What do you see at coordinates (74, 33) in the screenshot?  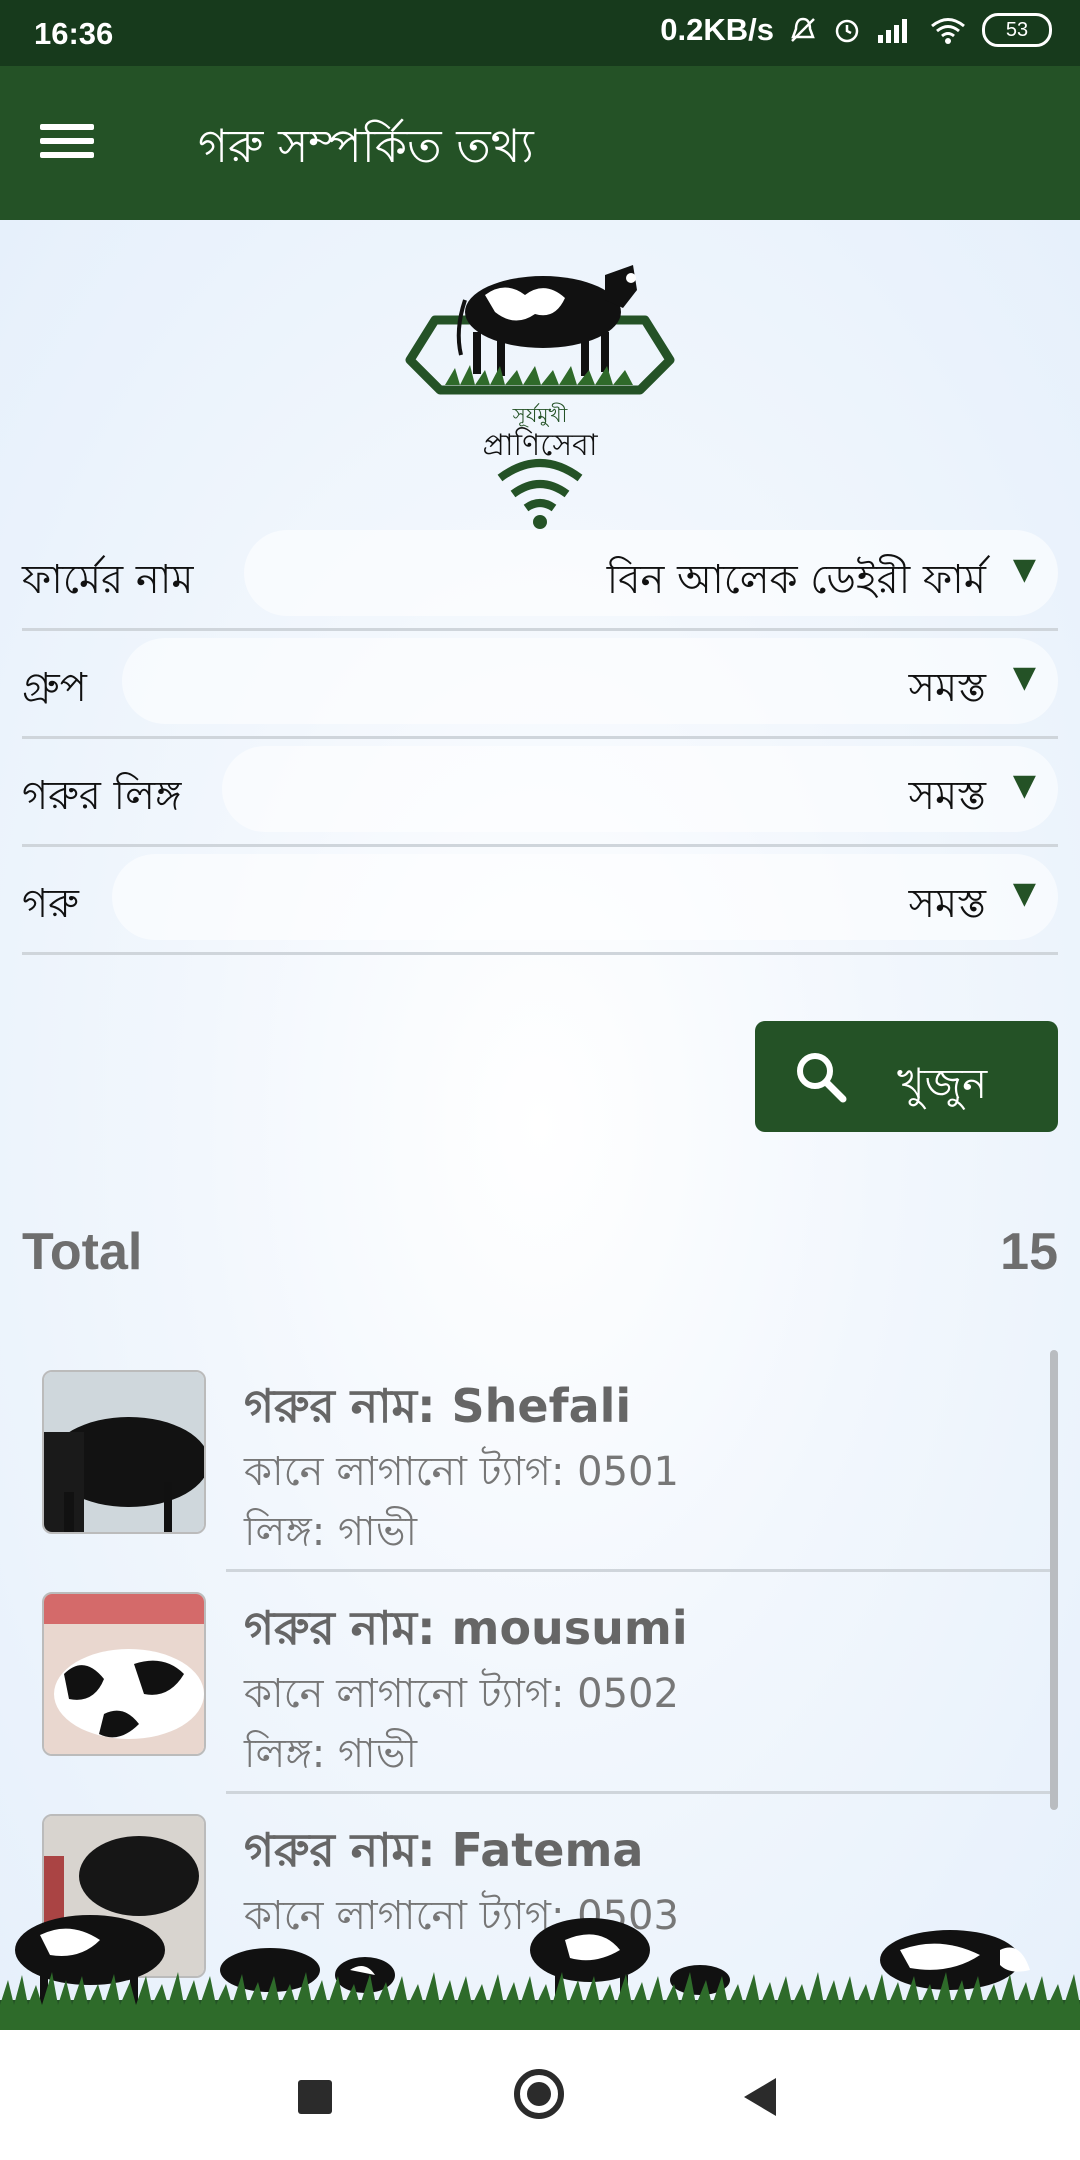 I see `status-time: 16:36` at bounding box center [74, 33].